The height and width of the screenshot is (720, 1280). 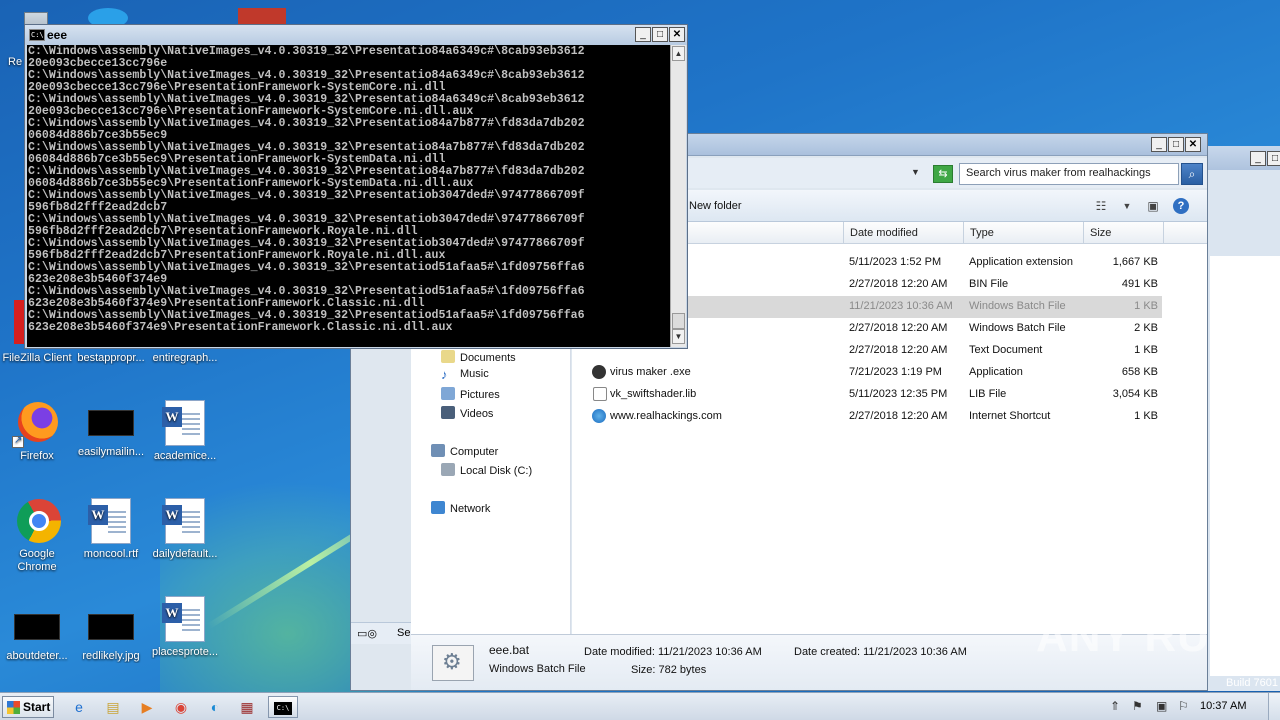 What do you see at coordinates (669, 670) in the screenshot?
I see `details-size: Size: 782 bytes` at bounding box center [669, 670].